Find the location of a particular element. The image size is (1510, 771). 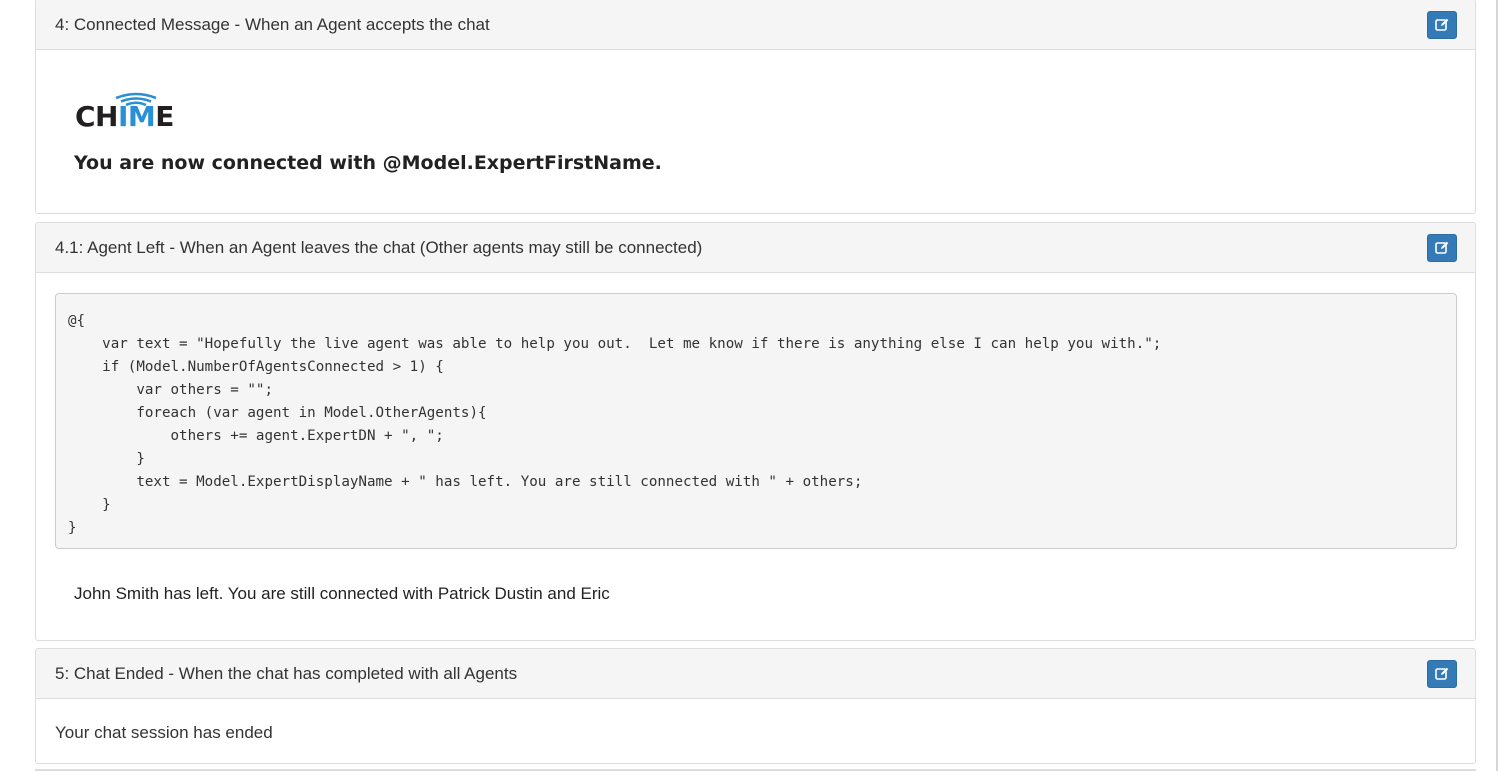

logo-text-part: CH is located at coordinates (96, 116).